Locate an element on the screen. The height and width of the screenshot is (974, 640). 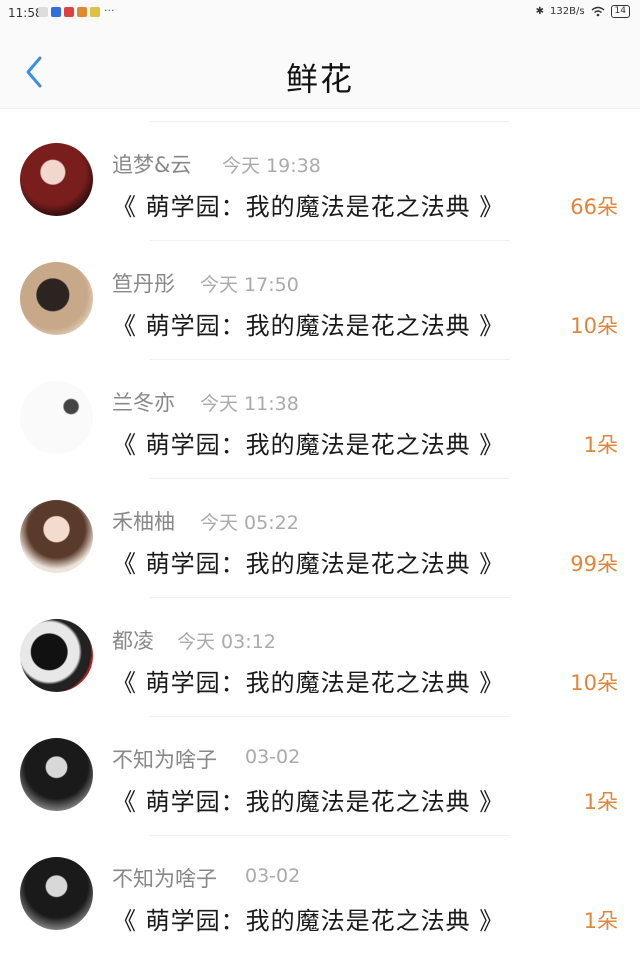
timestamp: 今天 11:38 is located at coordinates (249, 404).